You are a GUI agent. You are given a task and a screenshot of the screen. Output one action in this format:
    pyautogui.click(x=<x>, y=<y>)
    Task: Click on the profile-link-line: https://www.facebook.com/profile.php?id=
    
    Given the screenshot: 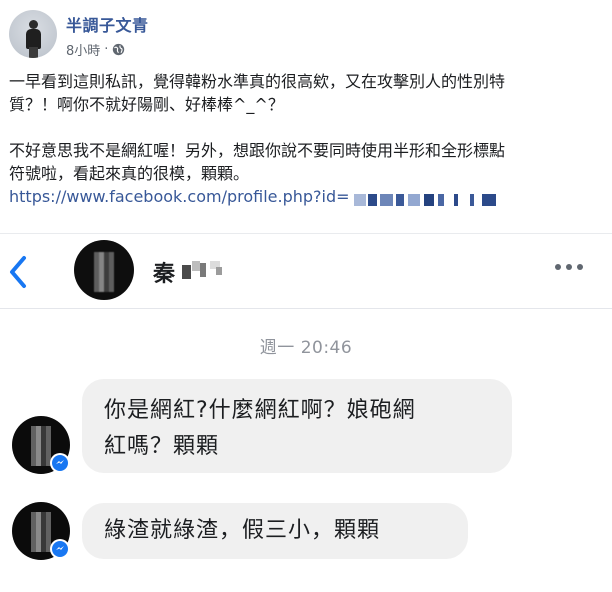 What is the action you would take?
    pyautogui.click(x=307, y=196)
    